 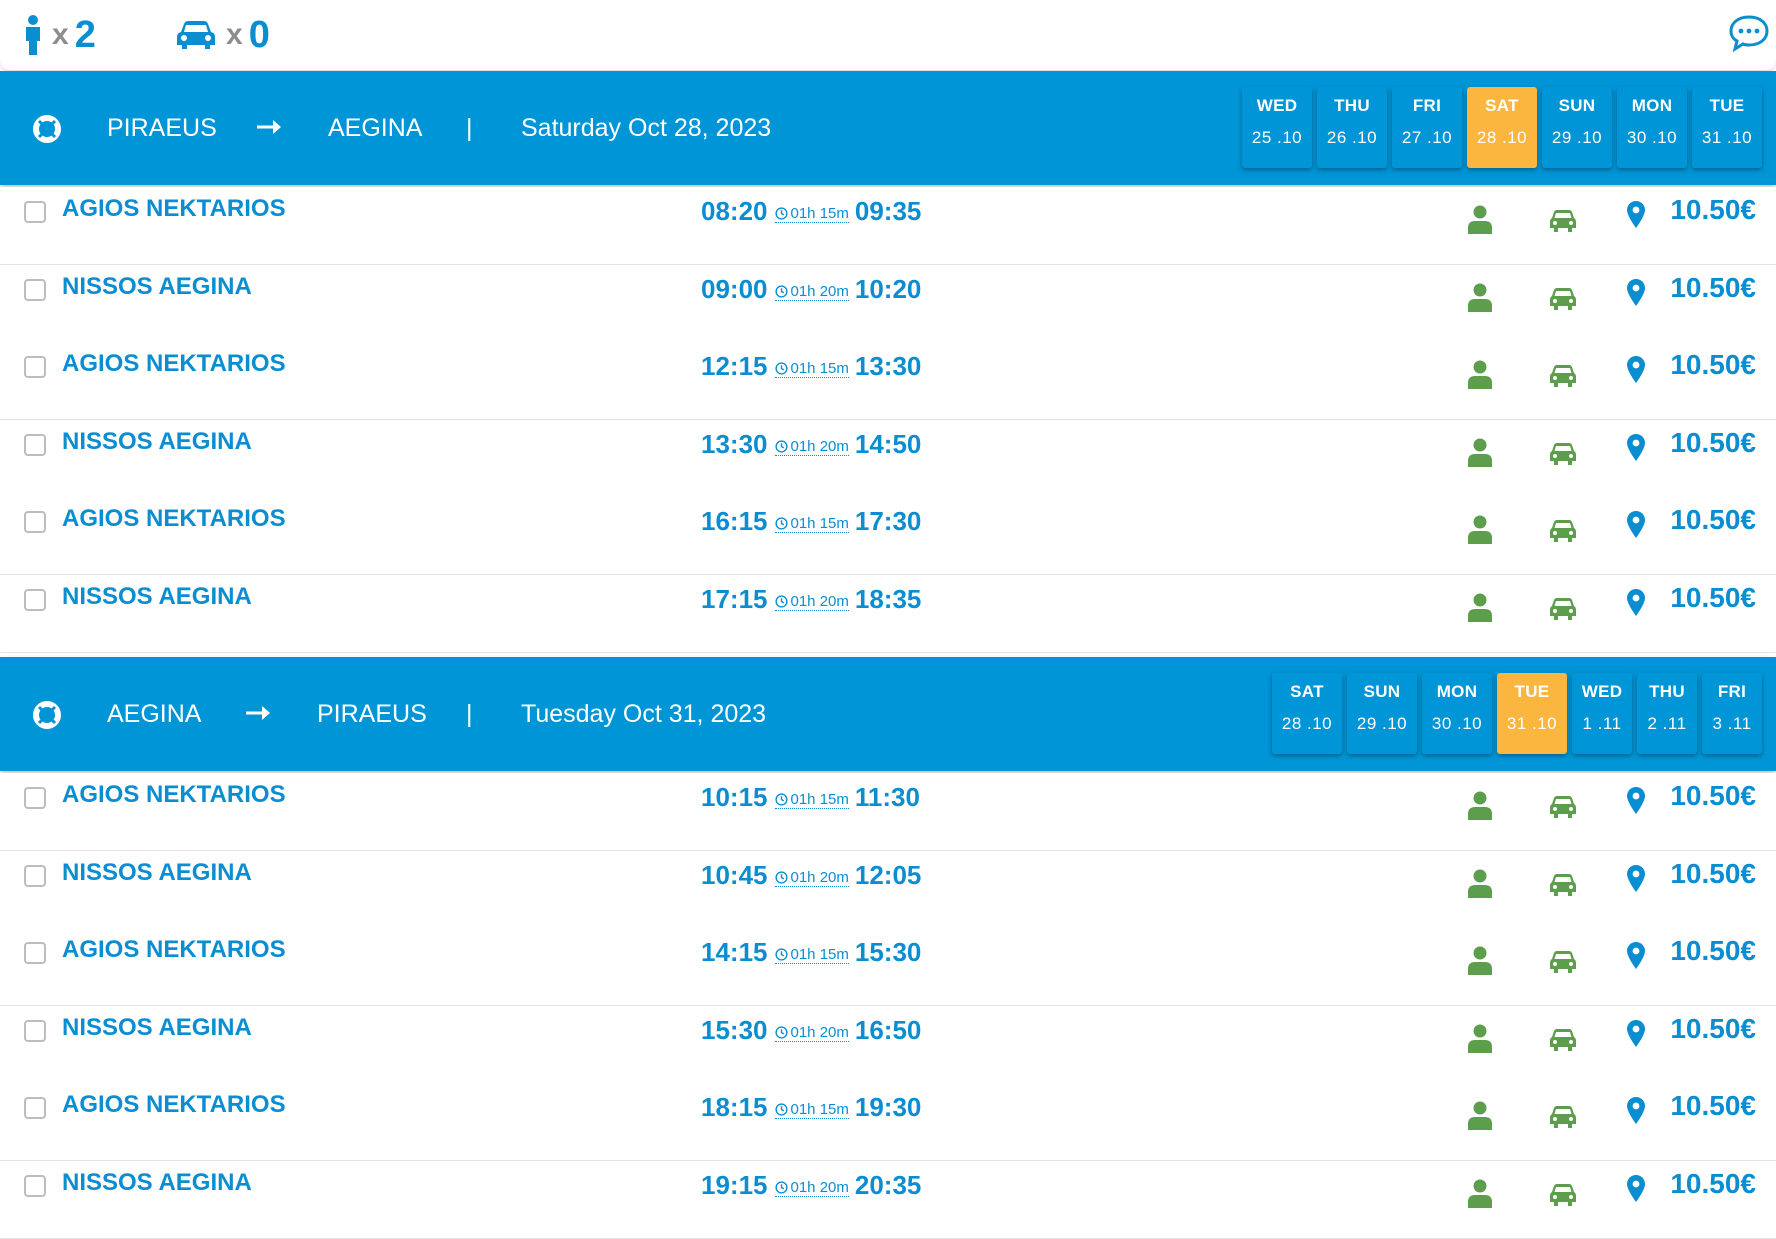 What do you see at coordinates (1277, 127) in the screenshot?
I see `day-wed-25: WED 25 .10` at bounding box center [1277, 127].